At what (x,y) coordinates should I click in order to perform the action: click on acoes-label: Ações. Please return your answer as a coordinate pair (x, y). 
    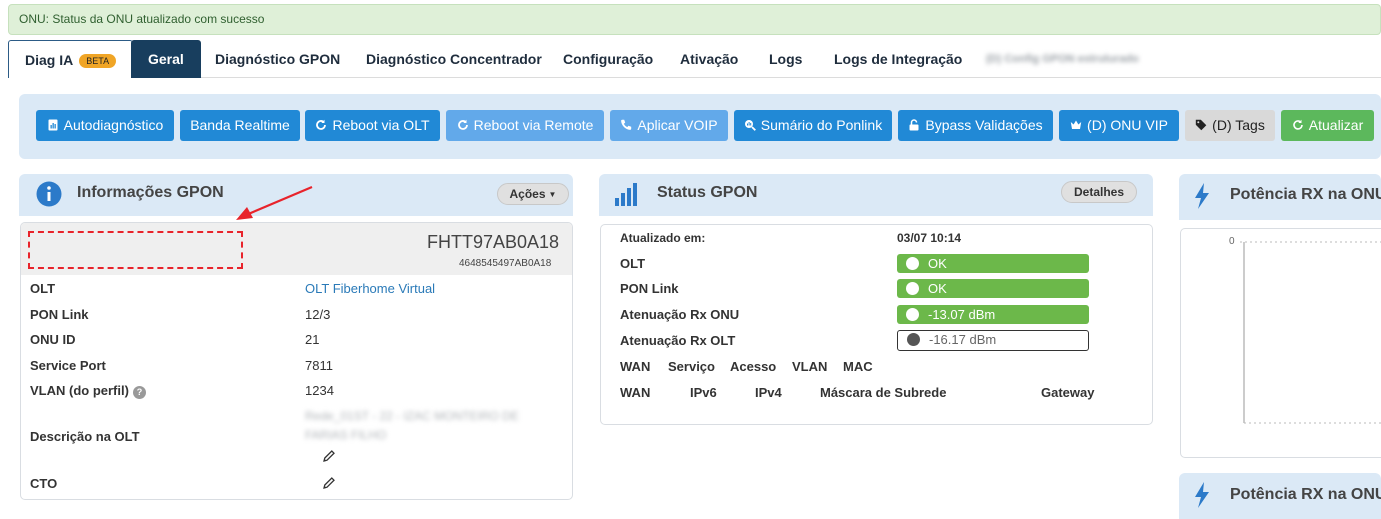
    Looking at the image, I should click on (527, 194).